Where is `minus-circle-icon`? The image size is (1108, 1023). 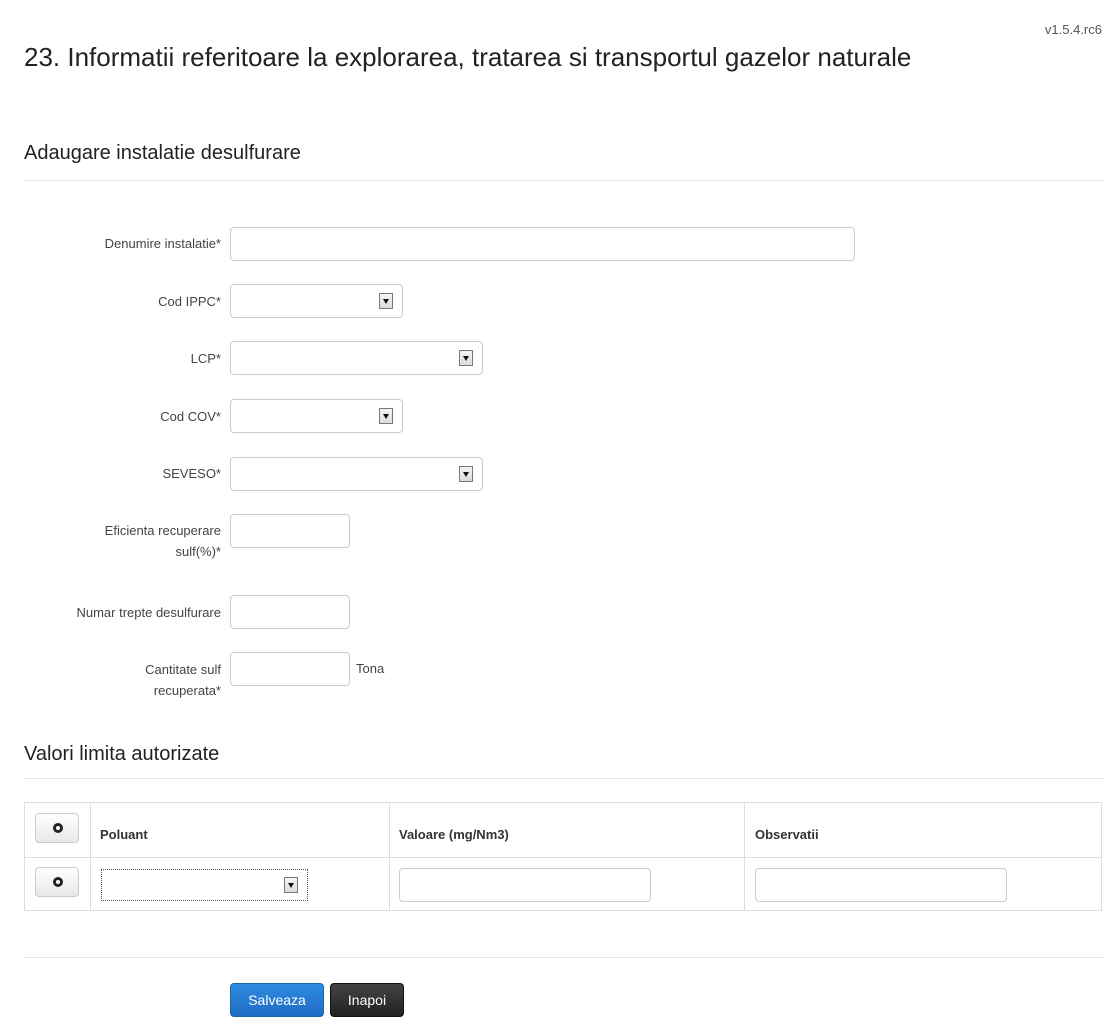 minus-circle-icon is located at coordinates (58, 882).